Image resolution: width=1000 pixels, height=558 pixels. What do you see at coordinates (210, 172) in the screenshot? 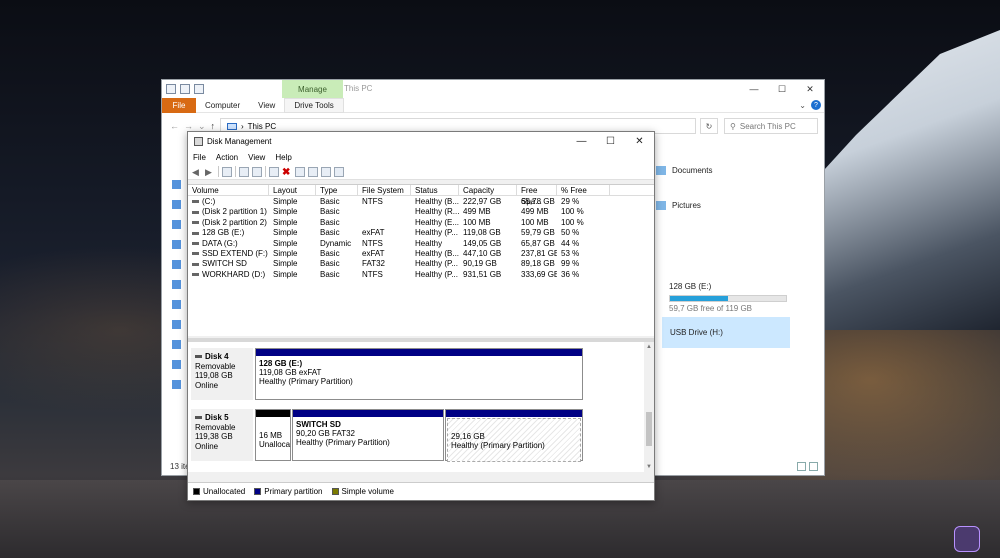
I see `forward-icon: ▶` at bounding box center [210, 172].